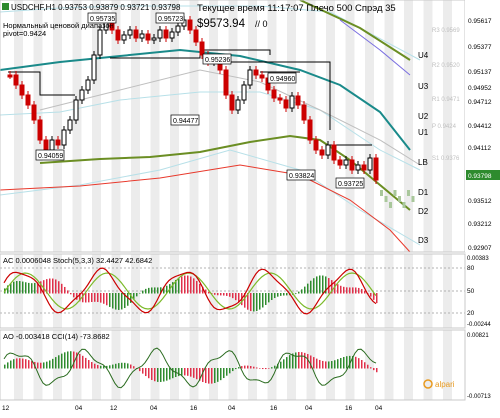  Describe the element at coordinates (480, 88) in the screenshot. I see `svg-text: 0.94952` at that location.